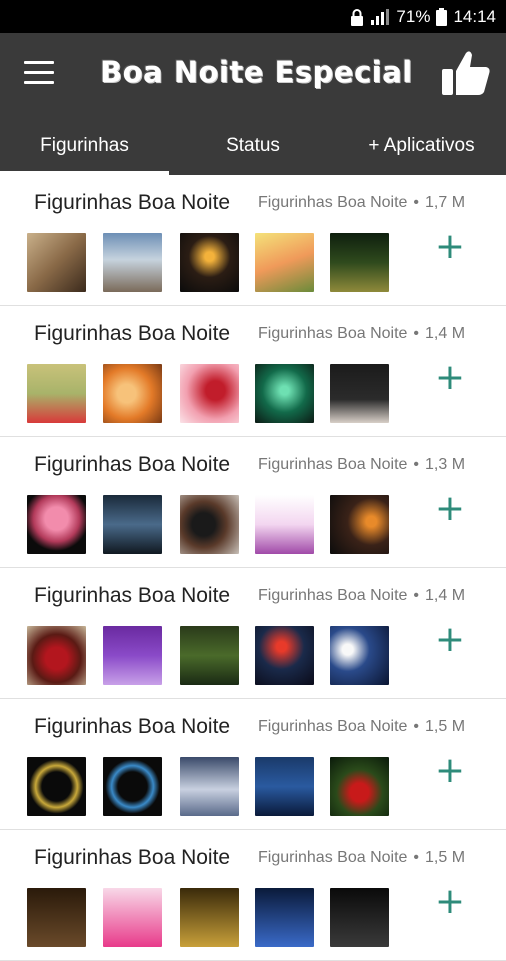  What do you see at coordinates (84, 145) in the screenshot?
I see `tab-figurinhas: Figurinhas` at bounding box center [84, 145].